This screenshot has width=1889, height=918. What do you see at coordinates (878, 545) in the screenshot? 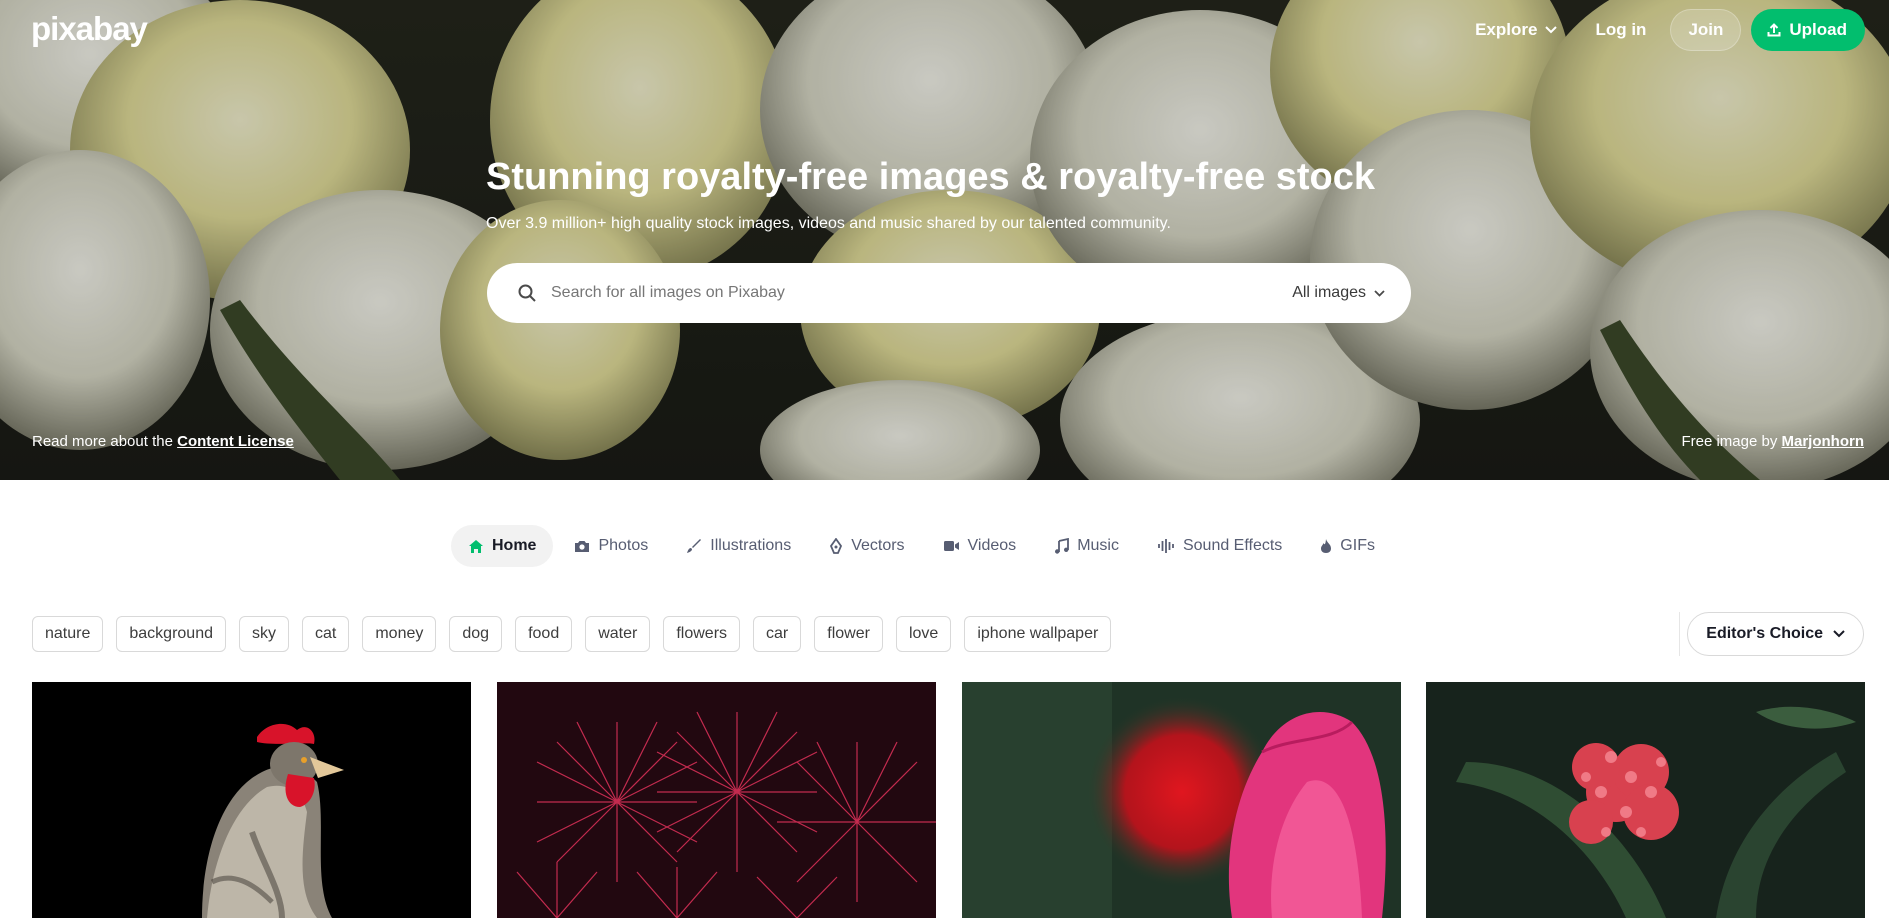
I see `tab-label: Vectors` at bounding box center [878, 545].